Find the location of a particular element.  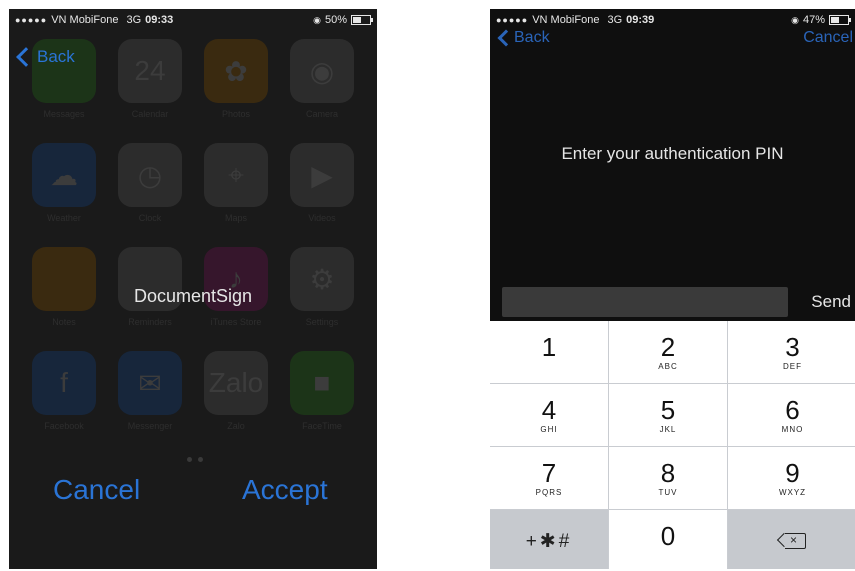

key-letters: JKL is located at coordinates (668, 429).